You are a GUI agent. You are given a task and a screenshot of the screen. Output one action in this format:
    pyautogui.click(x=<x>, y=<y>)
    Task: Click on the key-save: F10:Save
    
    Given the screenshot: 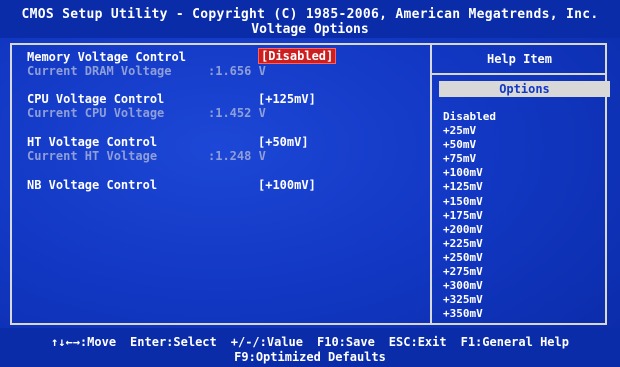 What is the action you would take?
    pyautogui.click(x=346, y=342)
    